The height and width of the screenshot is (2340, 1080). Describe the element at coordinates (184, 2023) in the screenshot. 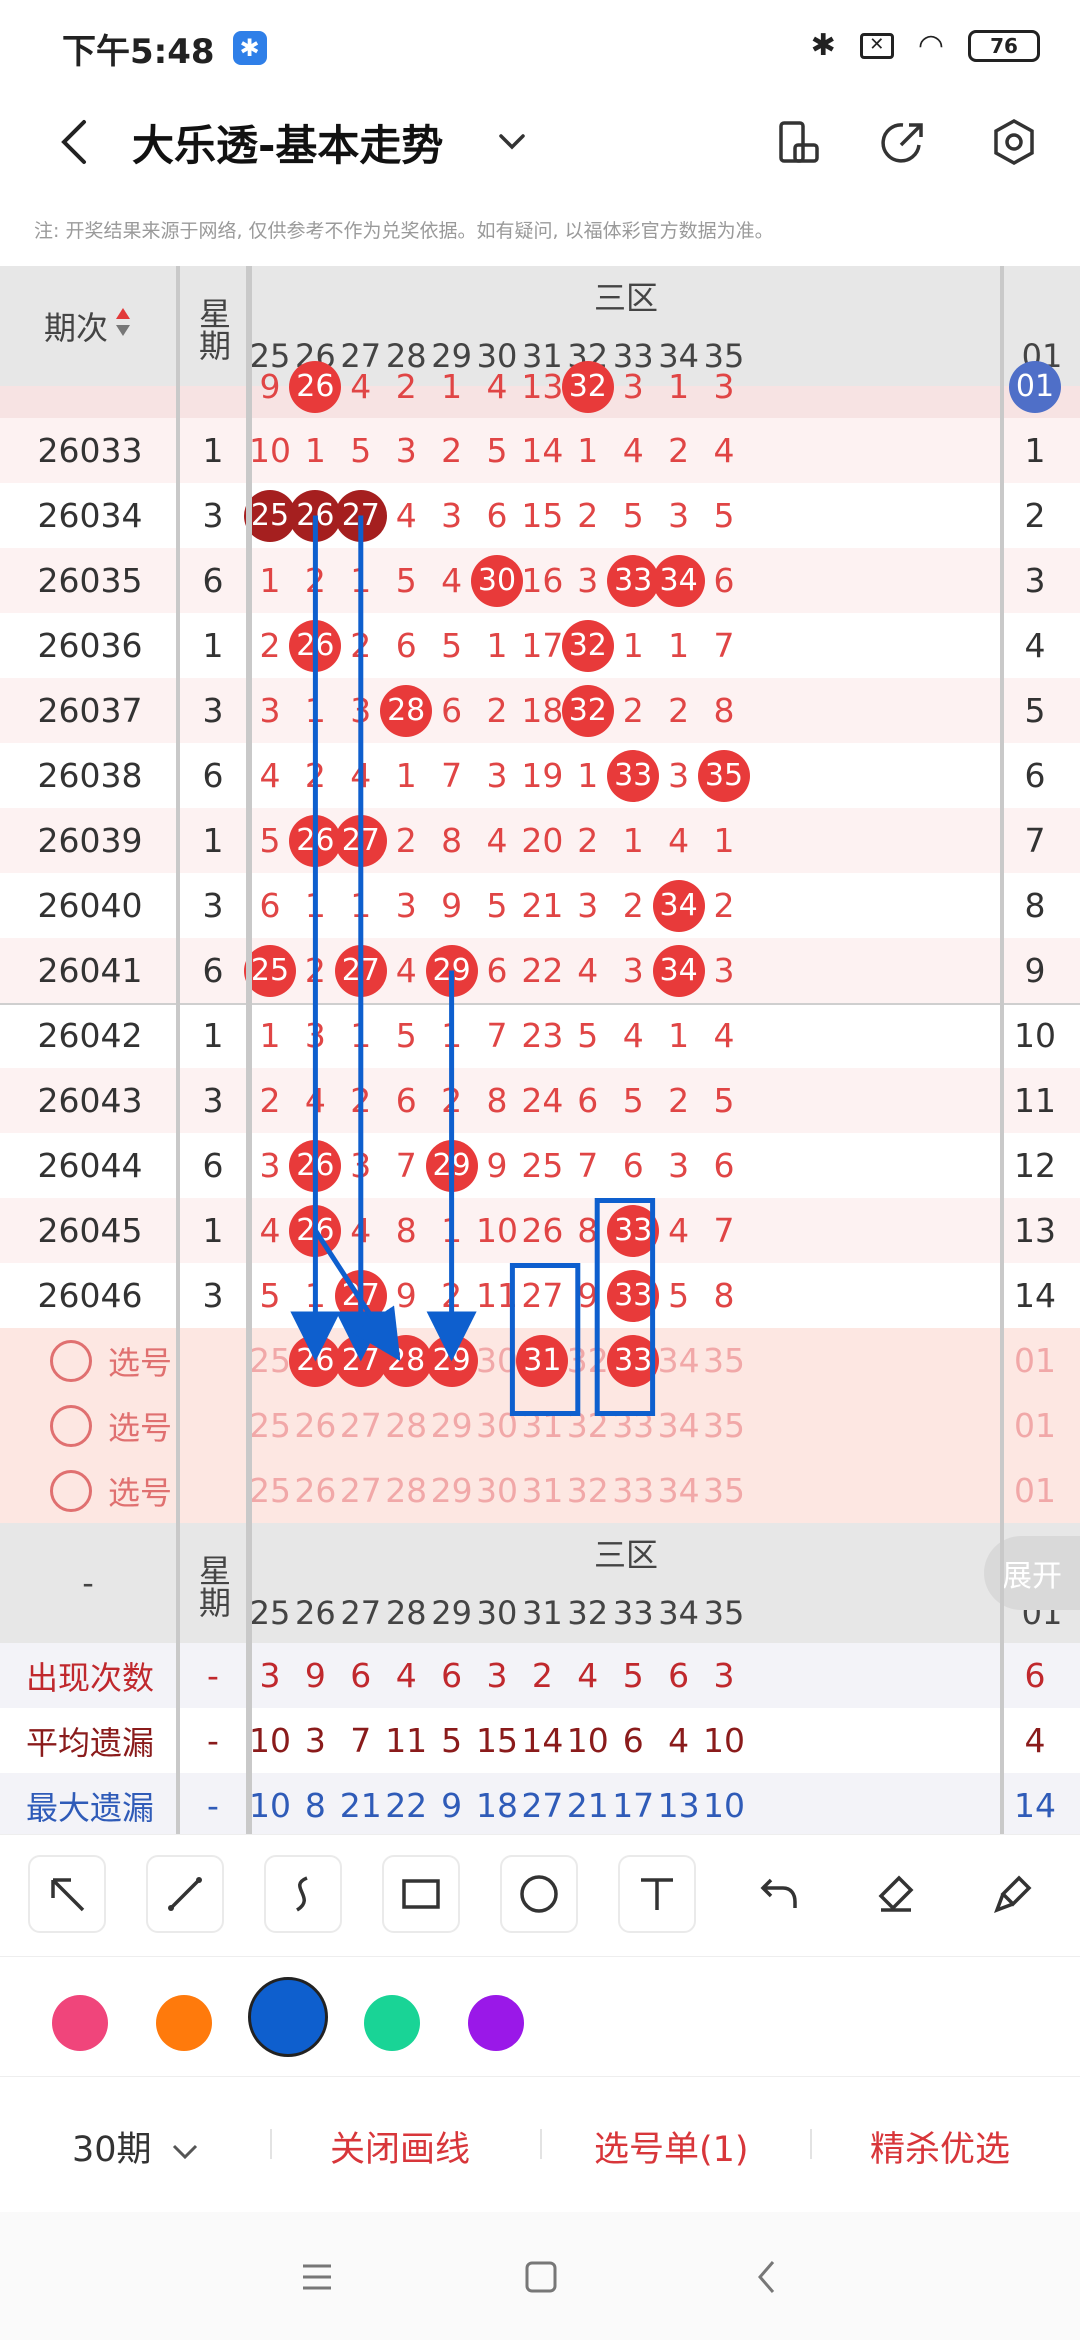

I see `color-orange-swatch` at that location.